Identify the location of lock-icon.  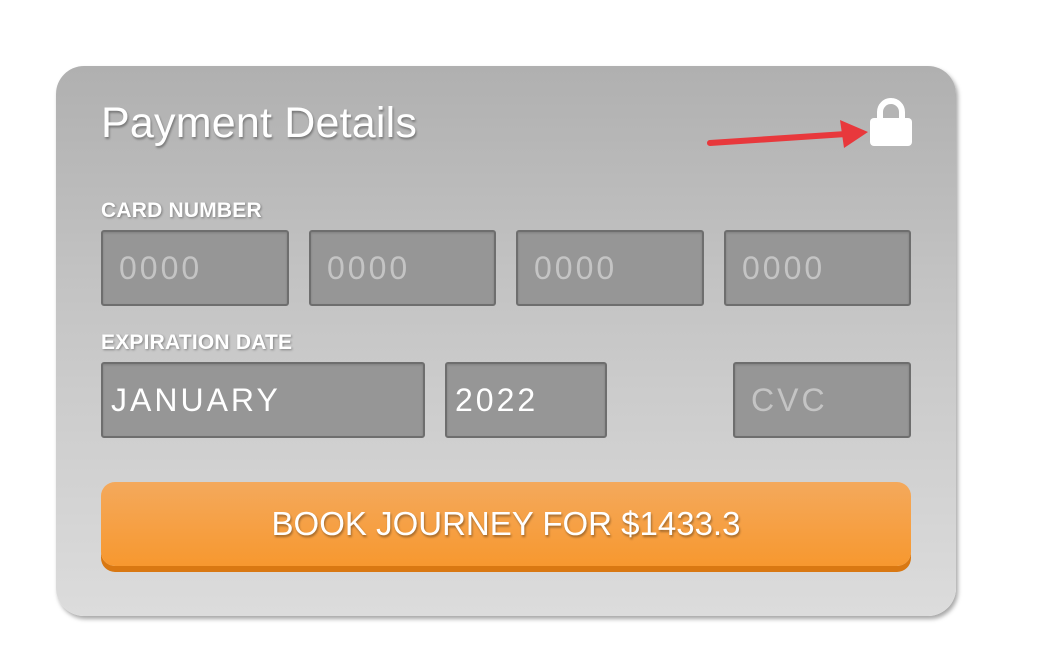
(891, 122).